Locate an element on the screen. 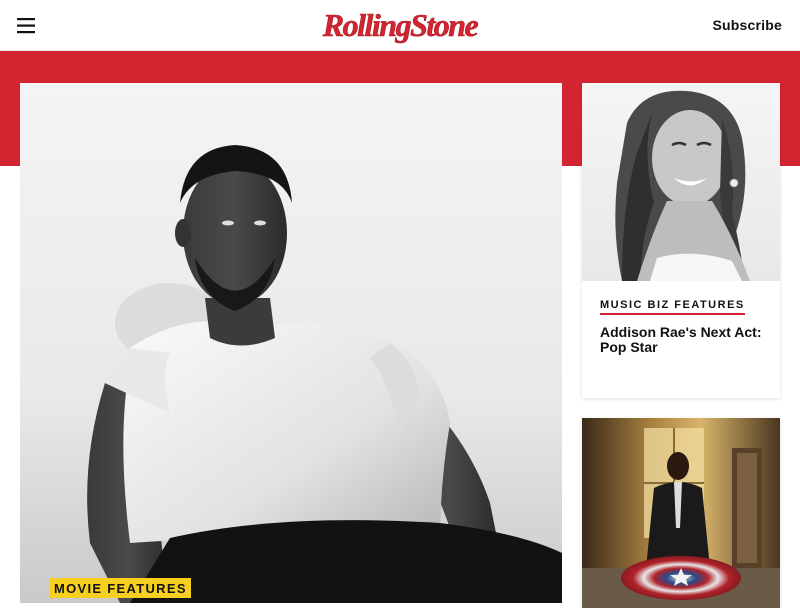 Image resolution: width=800 pixels, height=608 pixels. logo-wordmark: RollingStone is located at coordinates (400, 25).